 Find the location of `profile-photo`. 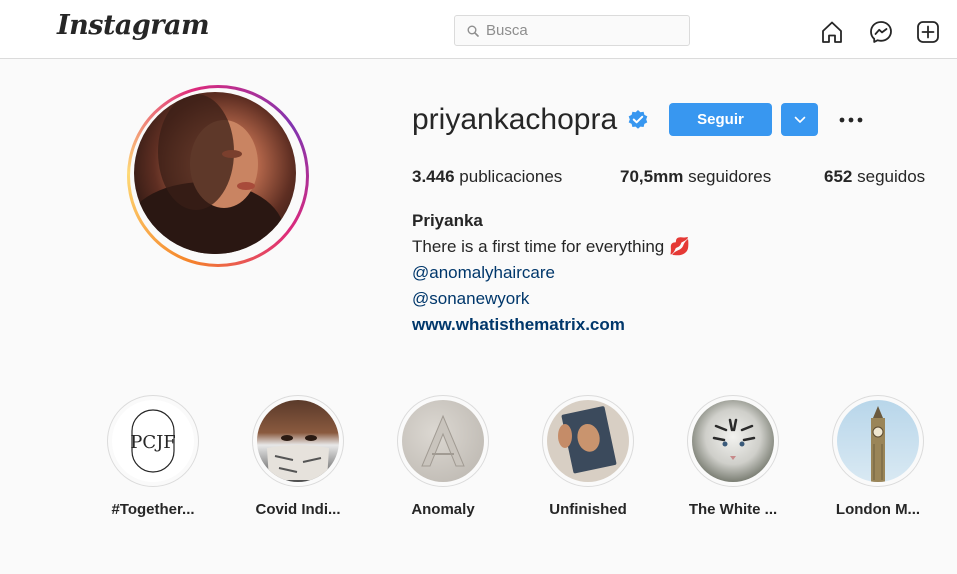

profile-photo is located at coordinates (215, 173).